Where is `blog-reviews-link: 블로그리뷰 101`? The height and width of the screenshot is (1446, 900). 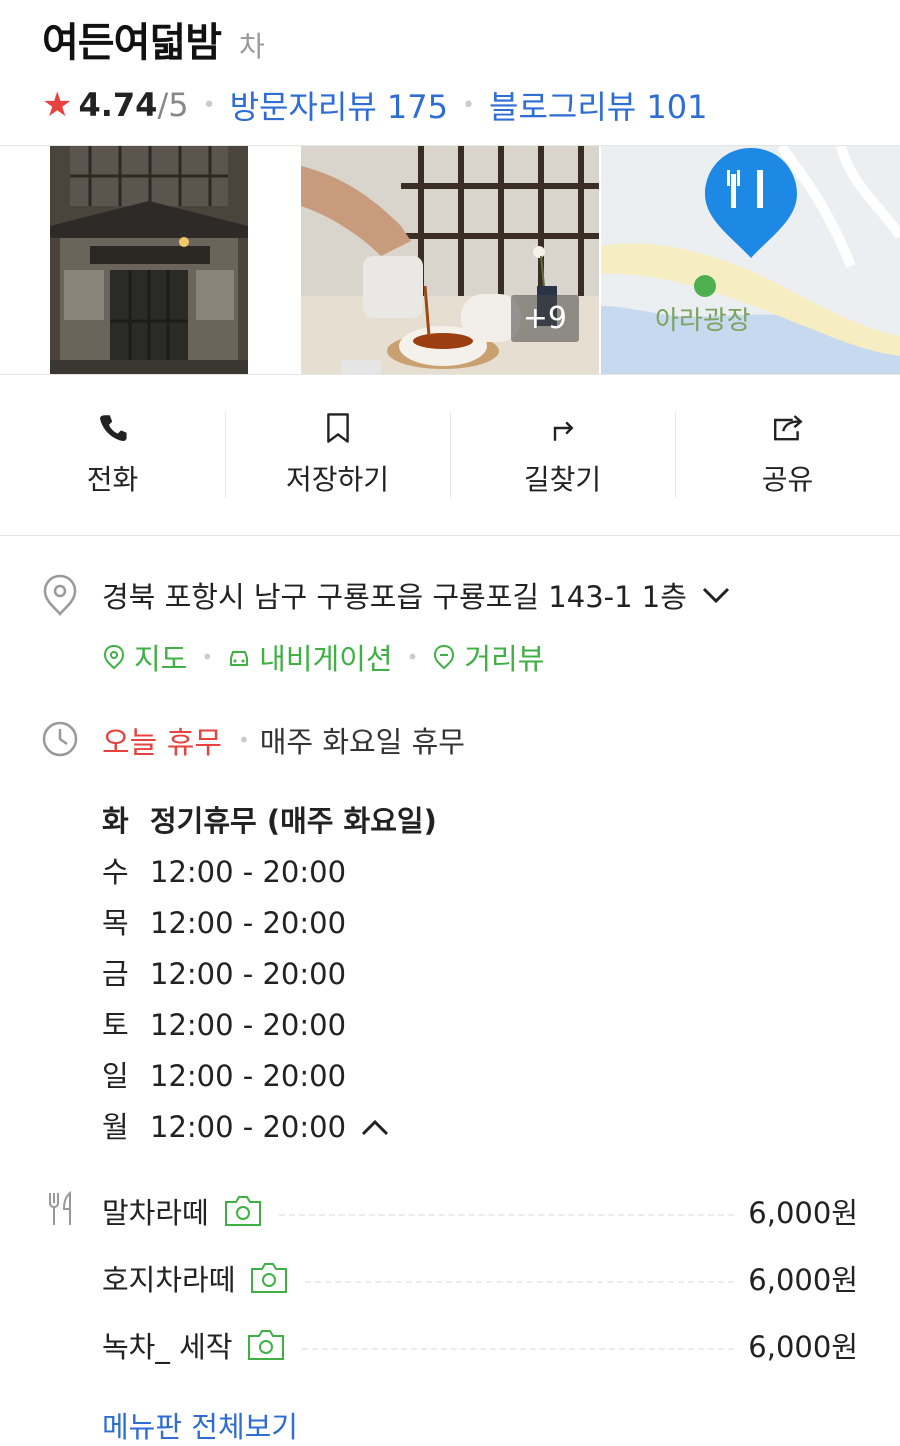
blog-reviews-link: 블로그리뷰 101 is located at coordinates (598, 105).